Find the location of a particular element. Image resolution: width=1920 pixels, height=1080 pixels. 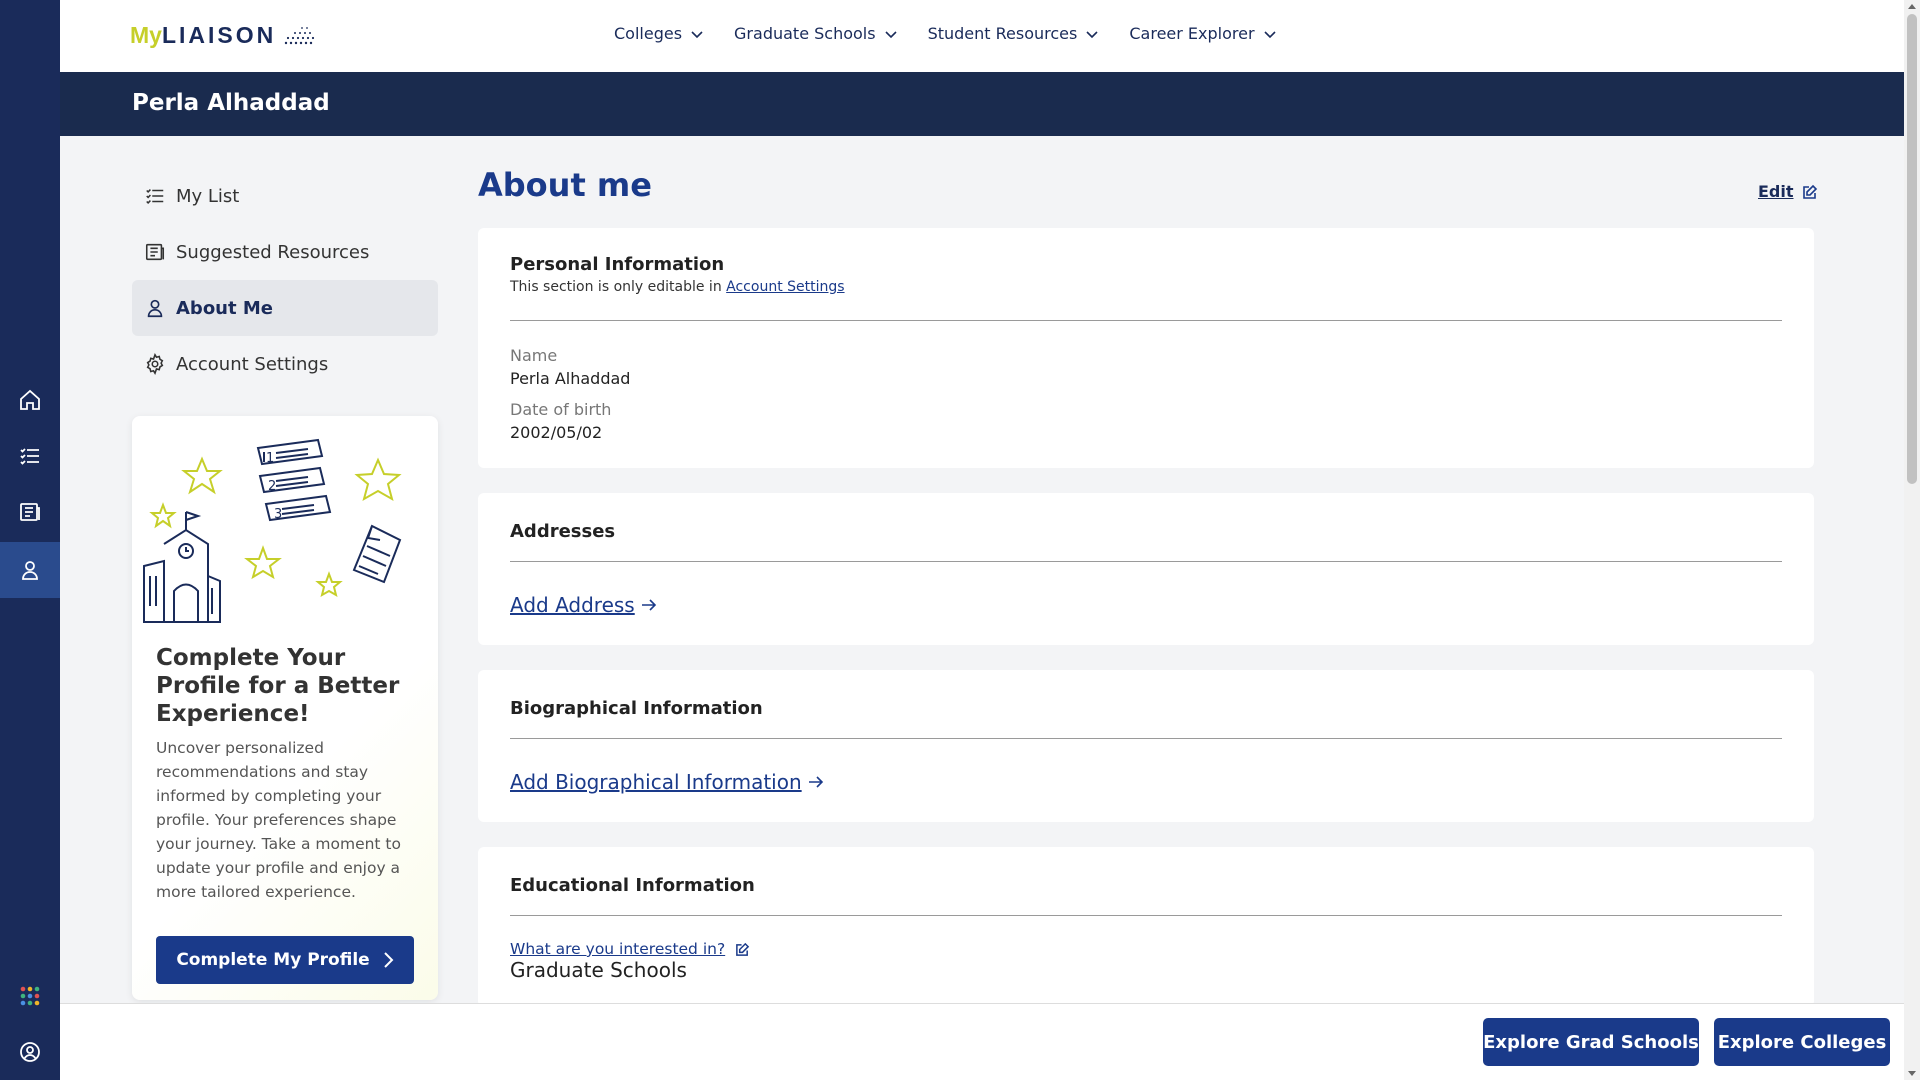

nav-career-explorer: Career Explorer is located at coordinates (1202, 33).